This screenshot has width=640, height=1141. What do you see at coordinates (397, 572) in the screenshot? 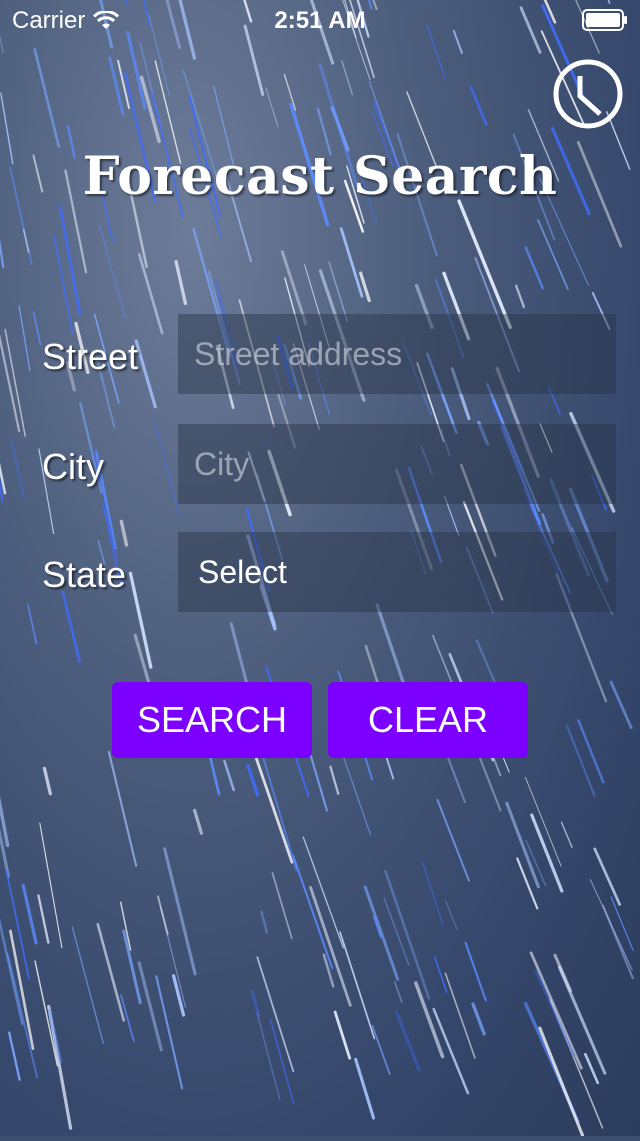
I see `state-select: Select` at bounding box center [397, 572].